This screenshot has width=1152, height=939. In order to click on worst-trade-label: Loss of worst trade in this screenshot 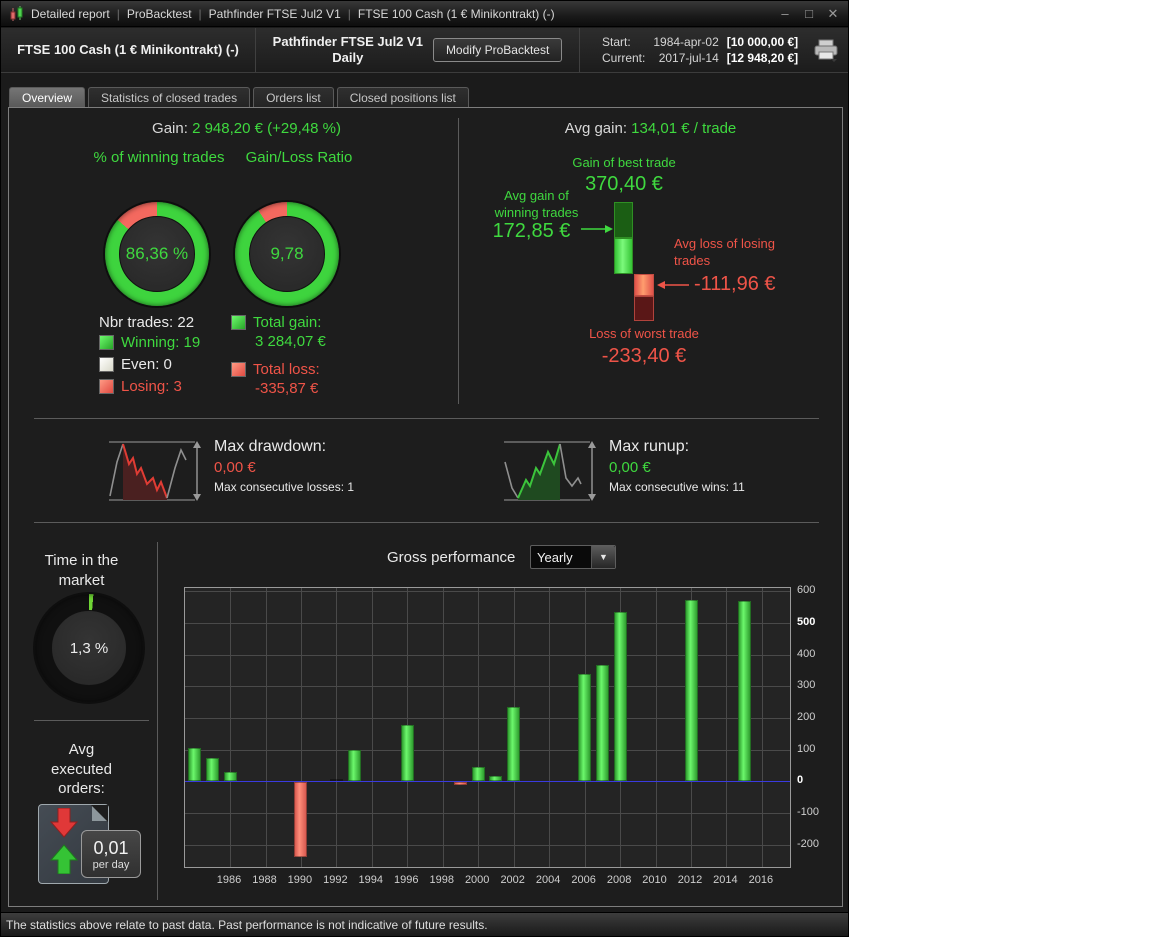, I will do `click(644, 333)`.